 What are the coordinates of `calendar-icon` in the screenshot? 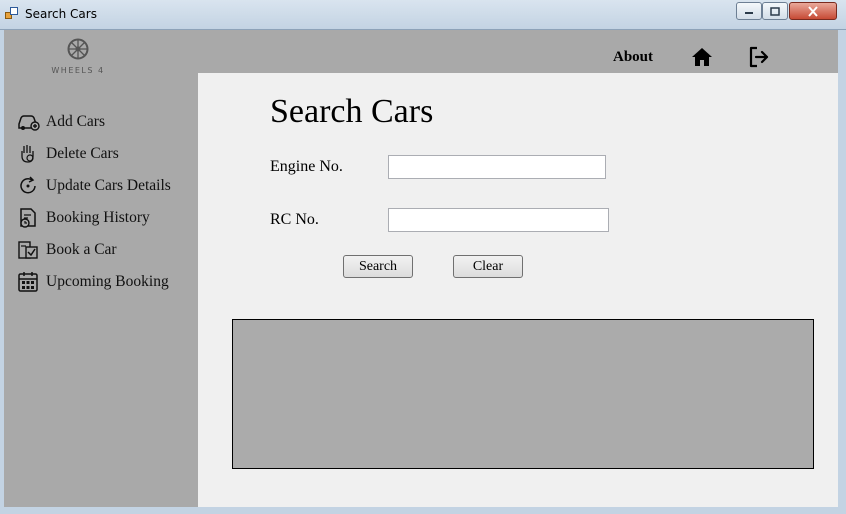 It's located at (28, 282).